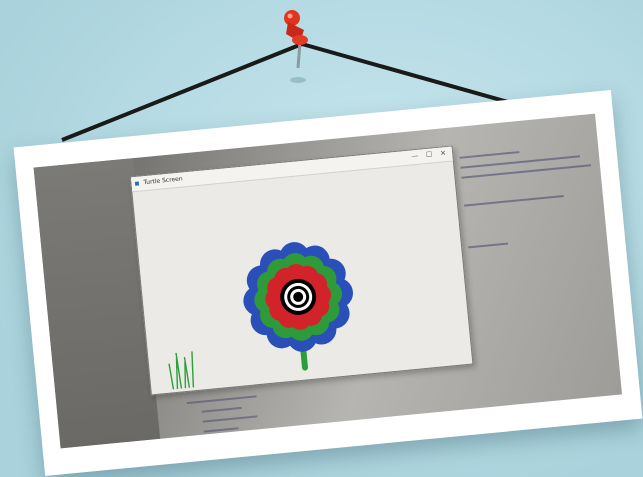 The image size is (643, 477). I want to click on close-button: ✕, so click(443, 153).